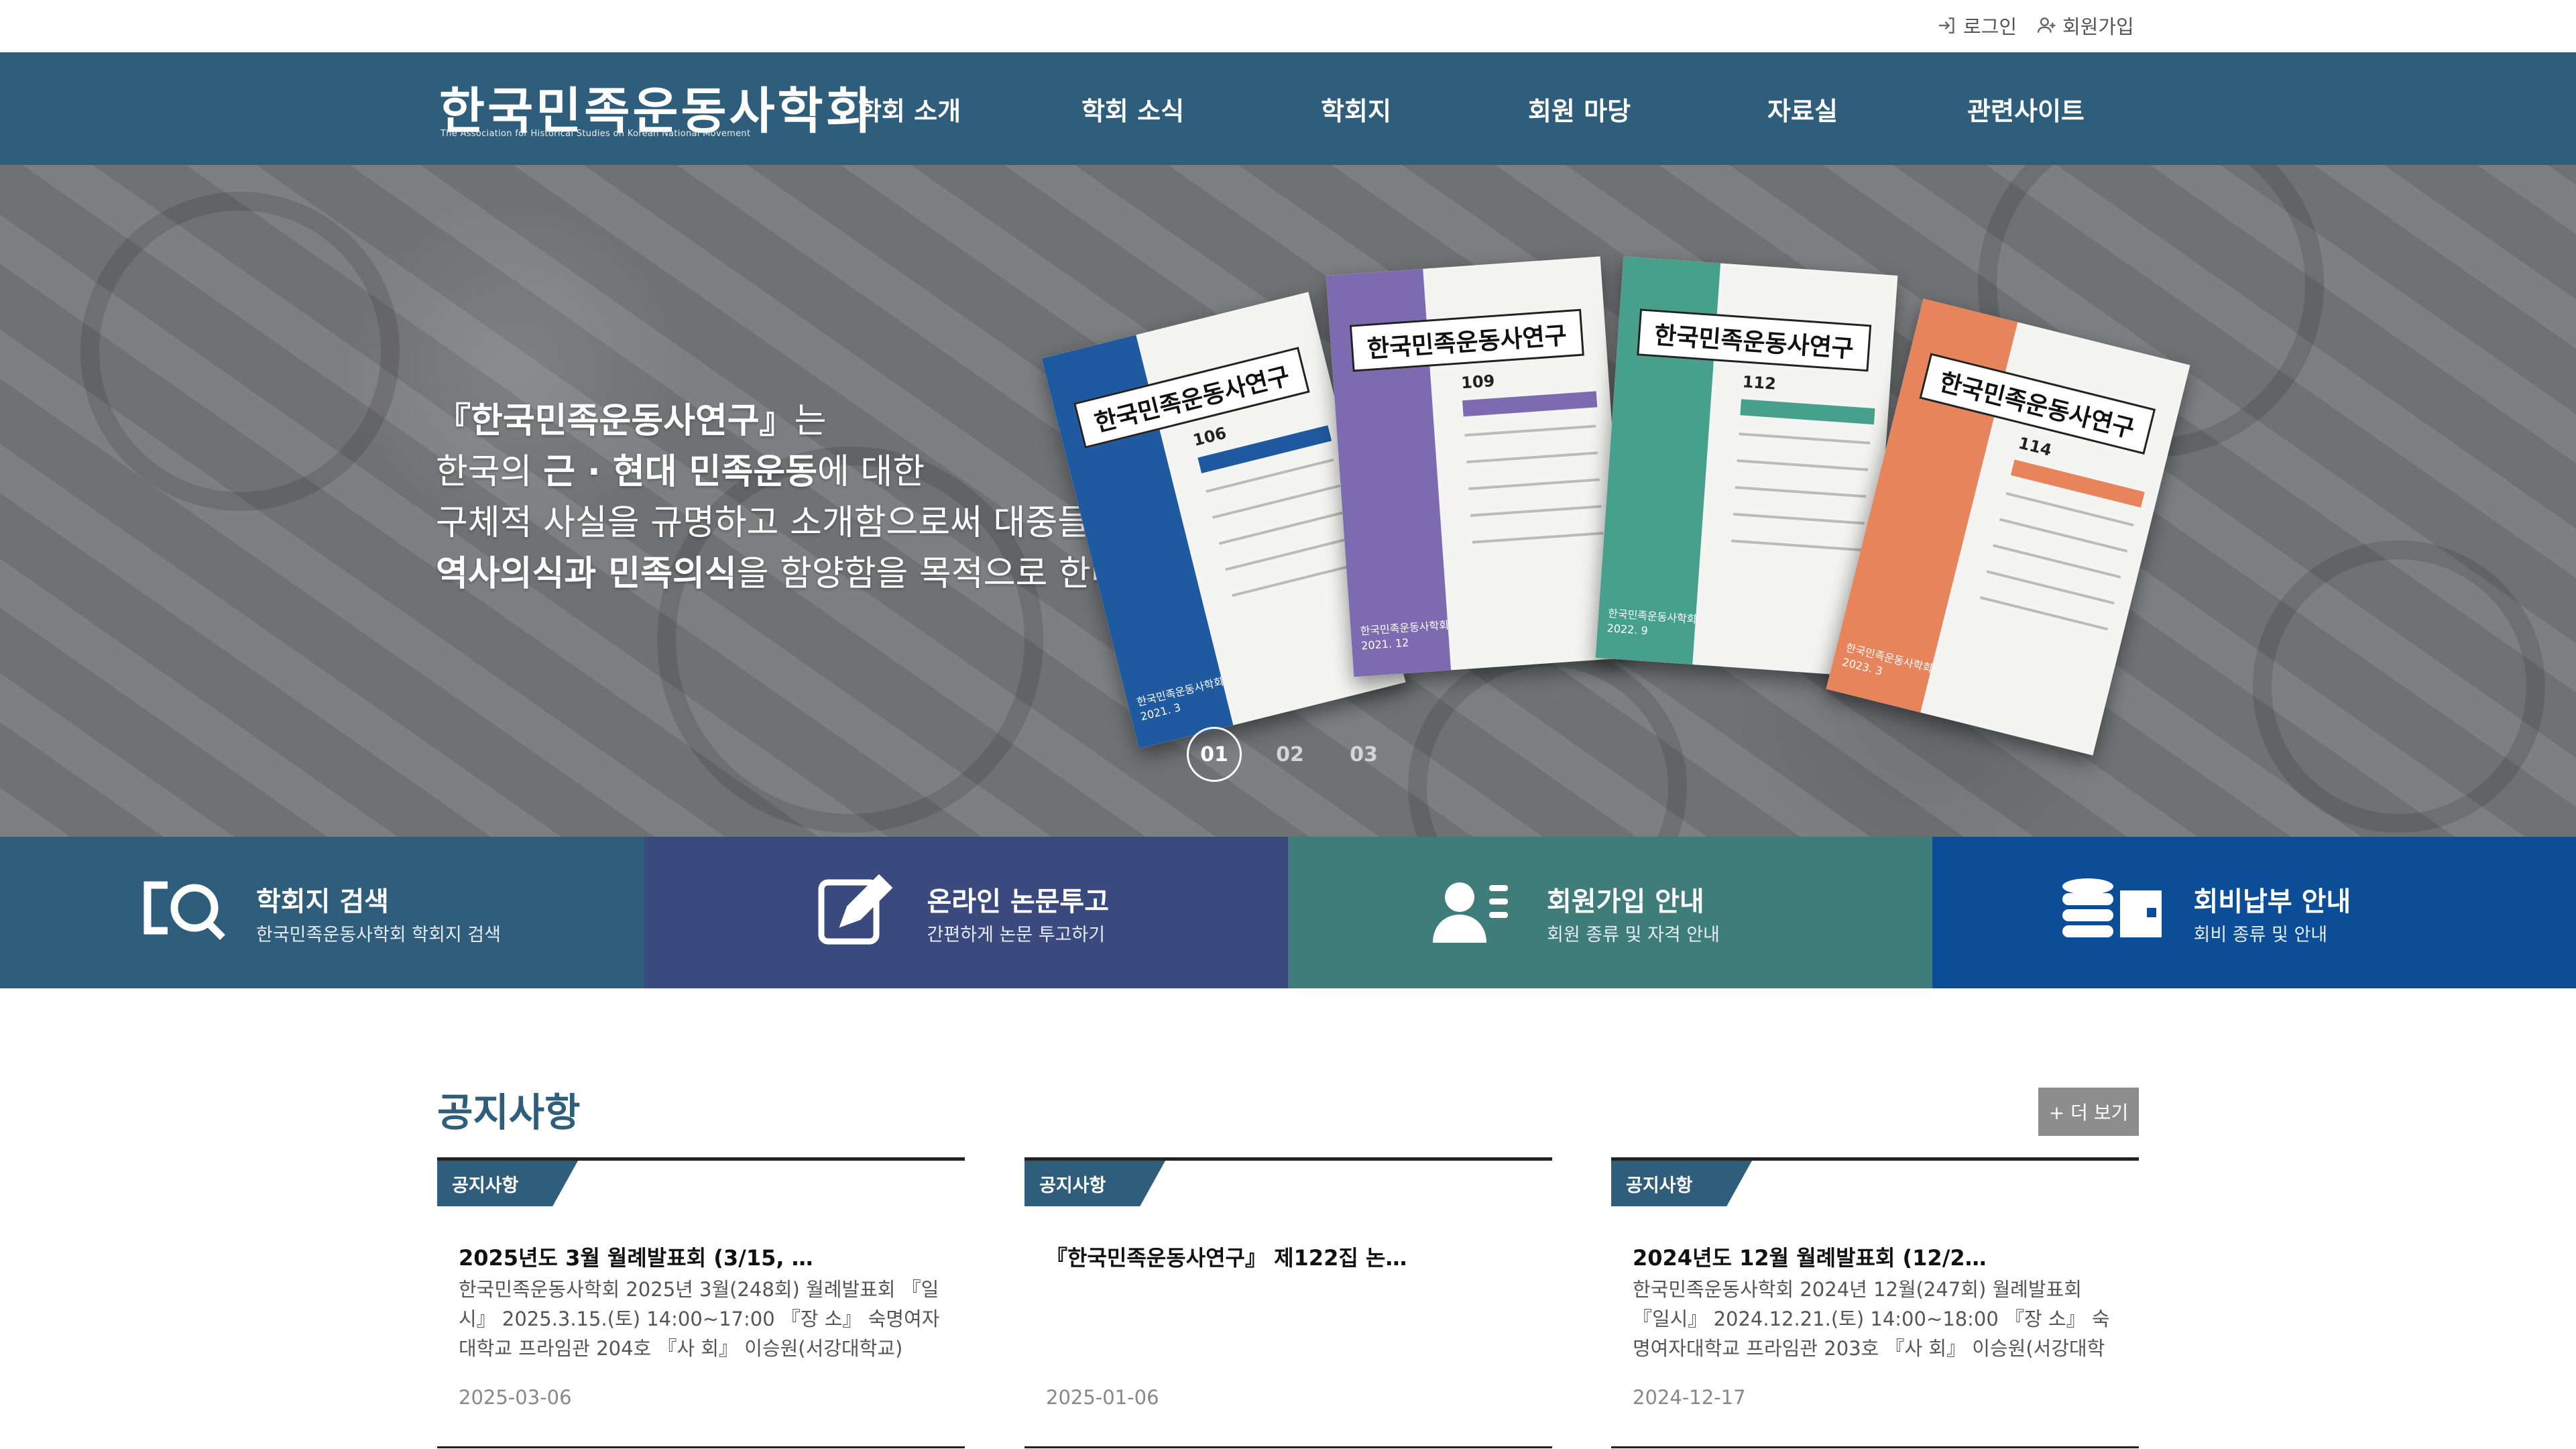  What do you see at coordinates (1579, 109) in the screenshot?
I see `menu-item-members: 회원 마당` at bounding box center [1579, 109].